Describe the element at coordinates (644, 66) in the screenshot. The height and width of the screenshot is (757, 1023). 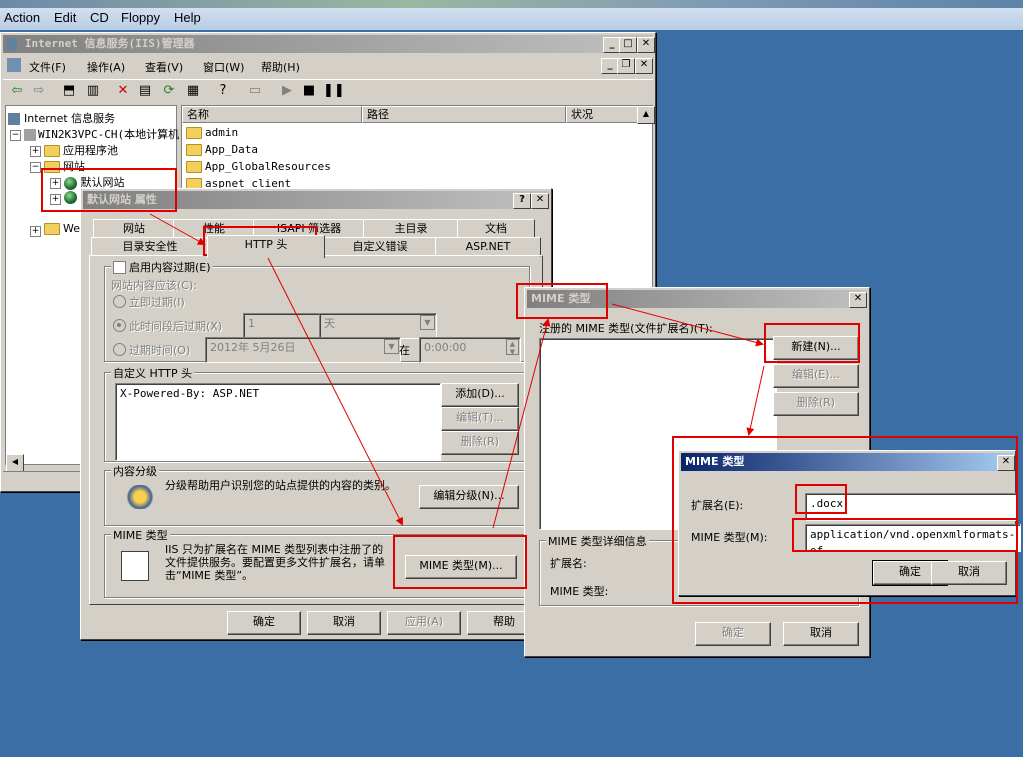
I see `mdi-close-button: ✕` at that location.